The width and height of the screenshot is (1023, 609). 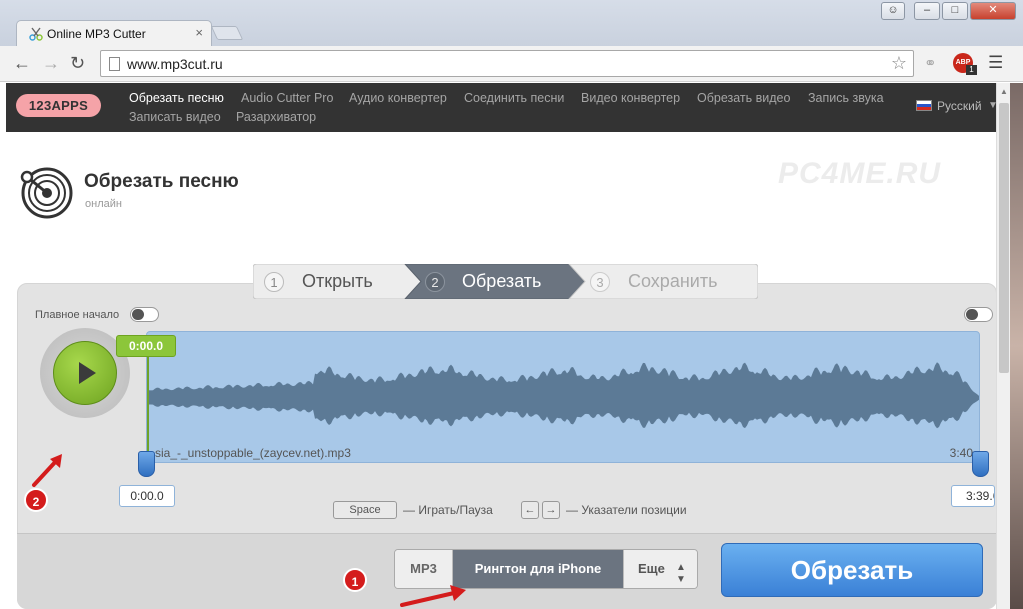 What do you see at coordinates (600, 282) in the screenshot?
I see `step-number: 3` at bounding box center [600, 282].